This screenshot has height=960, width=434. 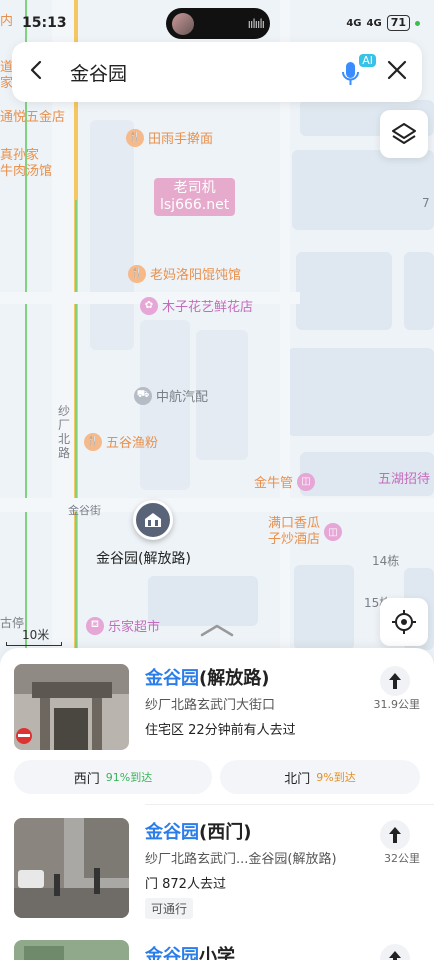 What do you see at coordinates (404, 477) in the screenshot?
I see `poi-wuhu: 五湖招待` at bounding box center [404, 477].